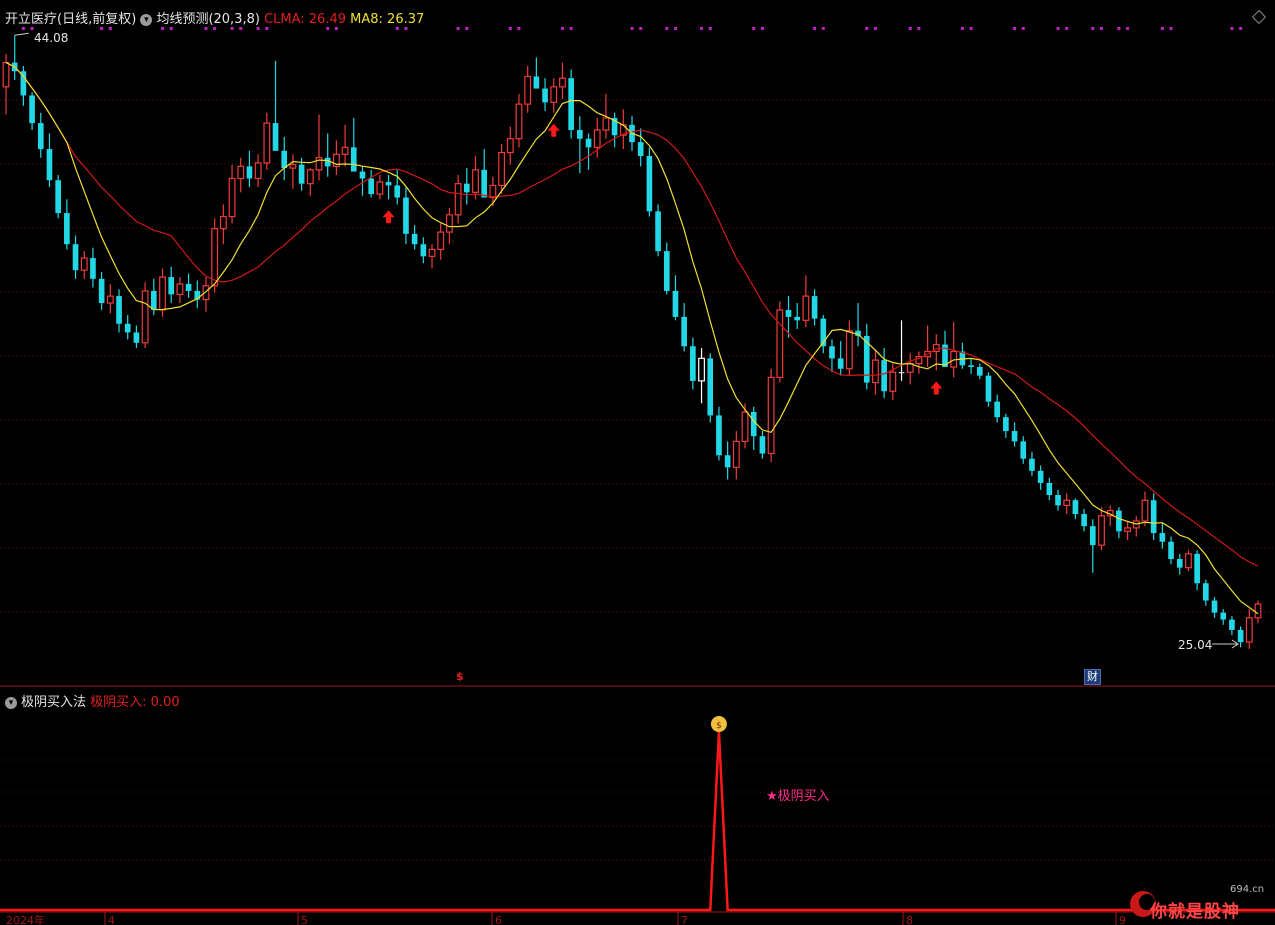 This screenshot has height=925, width=1275. I want to click on sub-indicator-name: 极阴买入法, so click(53, 702).